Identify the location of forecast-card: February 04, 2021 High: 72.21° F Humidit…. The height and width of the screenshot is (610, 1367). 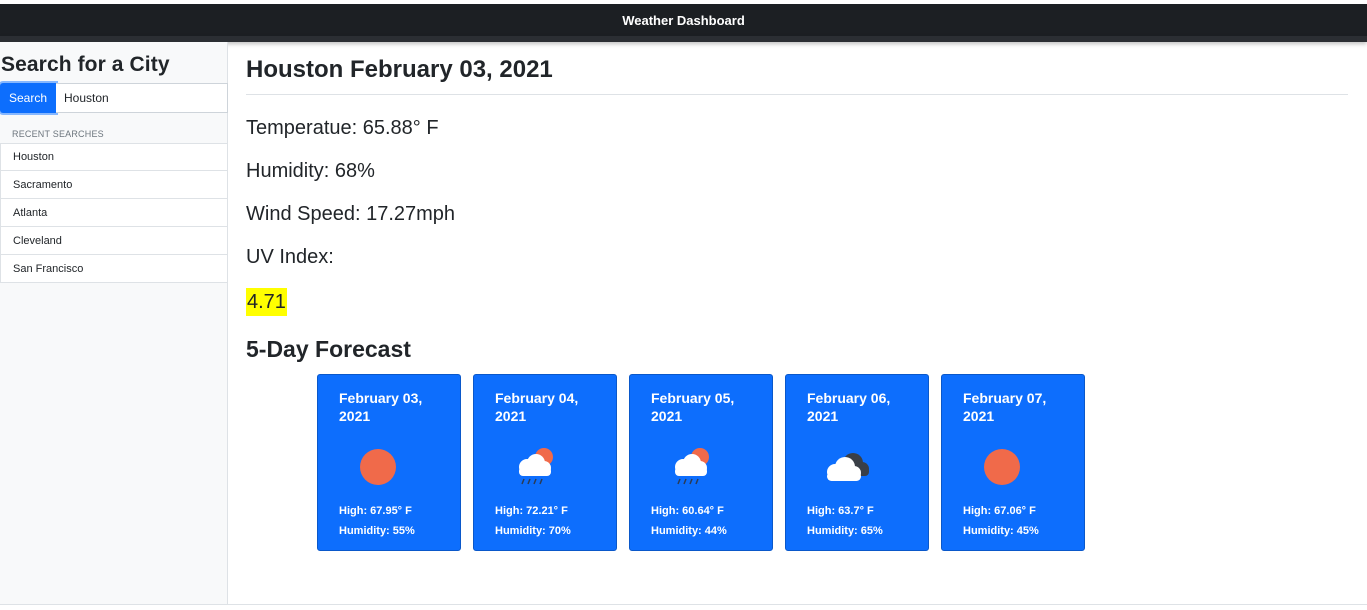
(545, 462).